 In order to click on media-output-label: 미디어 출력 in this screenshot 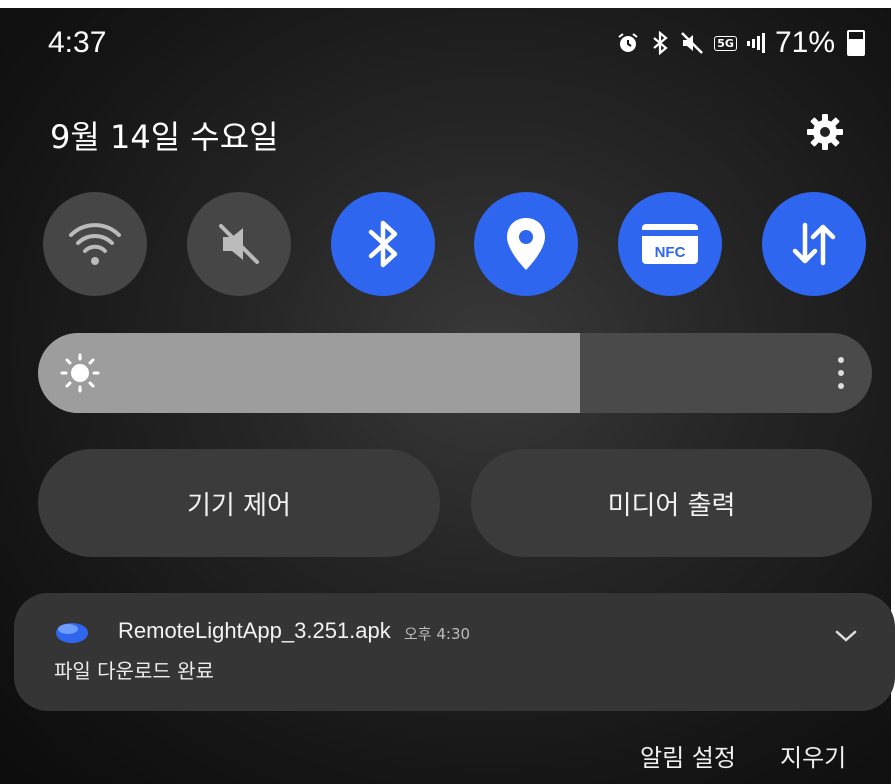, I will do `click(671, 505)`.